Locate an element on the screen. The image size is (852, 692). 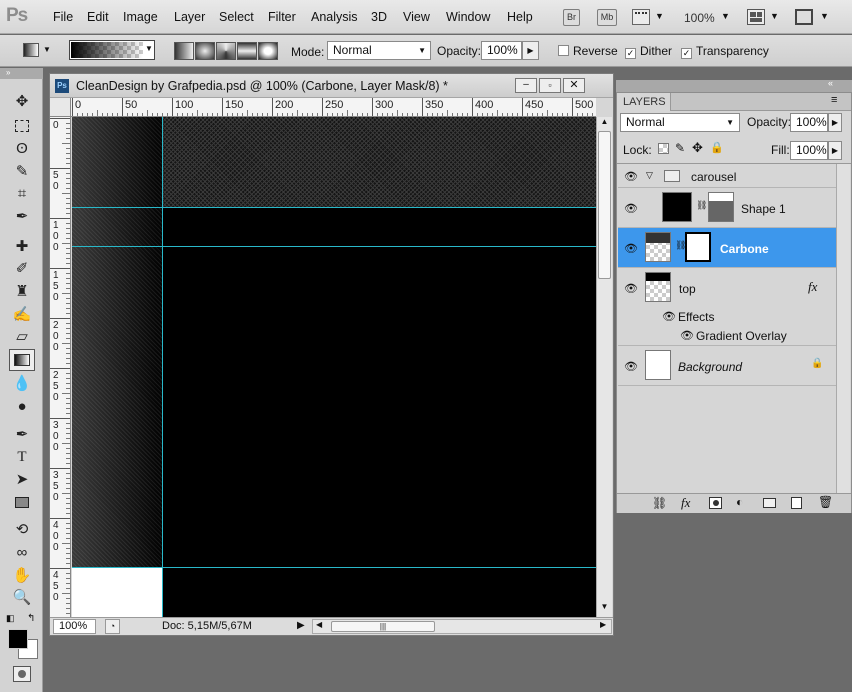
mode-select: Normal ▼ is located at coordinates (379, 50).